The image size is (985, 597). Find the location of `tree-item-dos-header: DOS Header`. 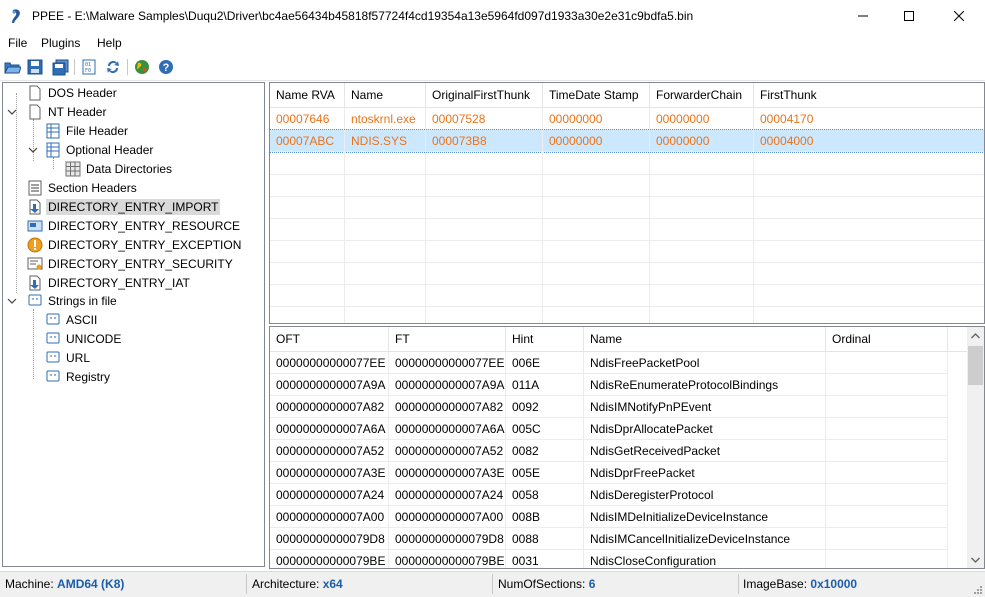

tree-item-dos-header: DOS Header is located at coordinates (73, 92).